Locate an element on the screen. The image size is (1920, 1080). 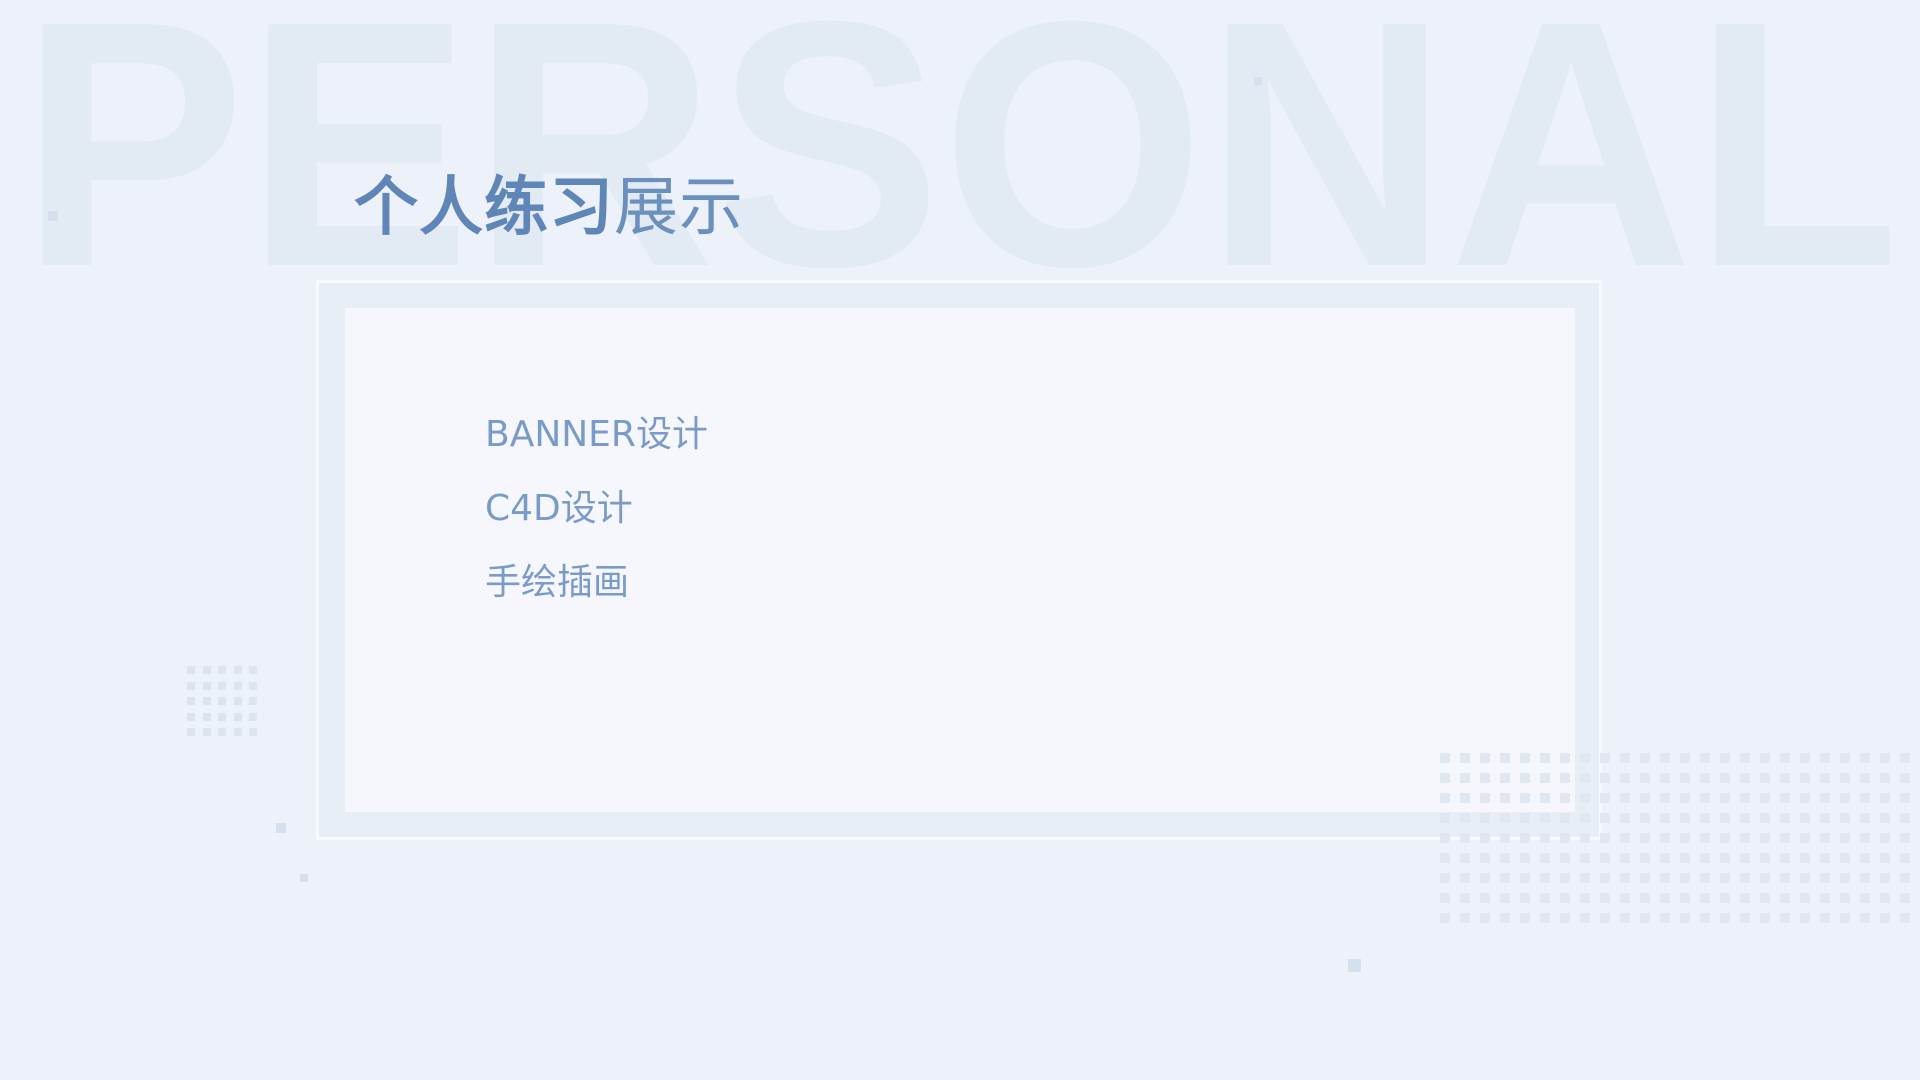
menu-item-hand-drawn-illustration: 手绘插画 is located at coordinates (596, 598).